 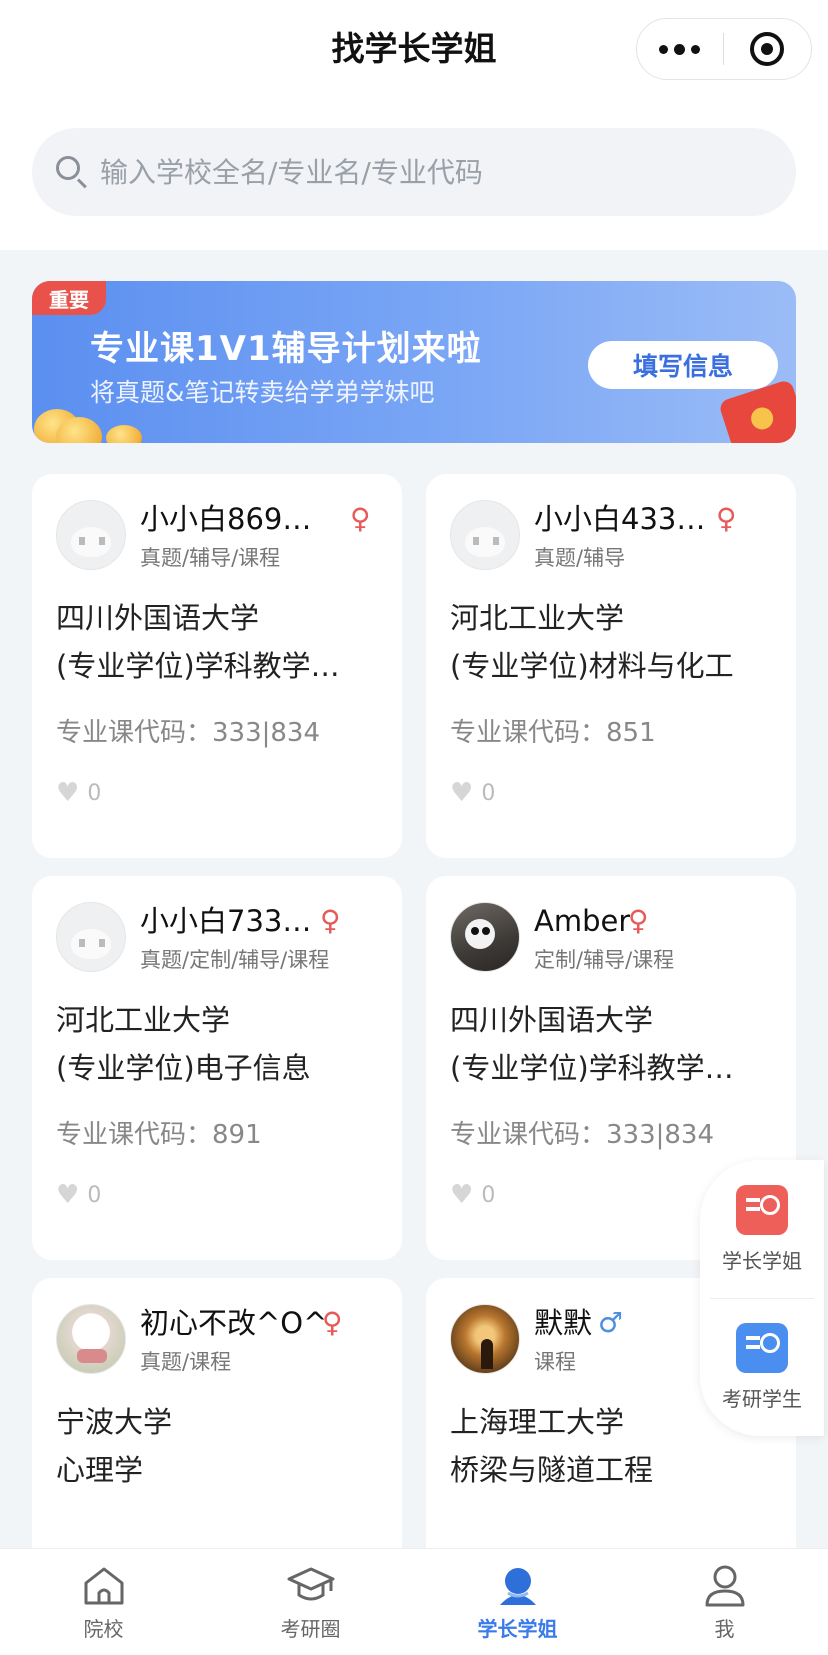 I want to click on more-options-button, so click(x=680, y=49).